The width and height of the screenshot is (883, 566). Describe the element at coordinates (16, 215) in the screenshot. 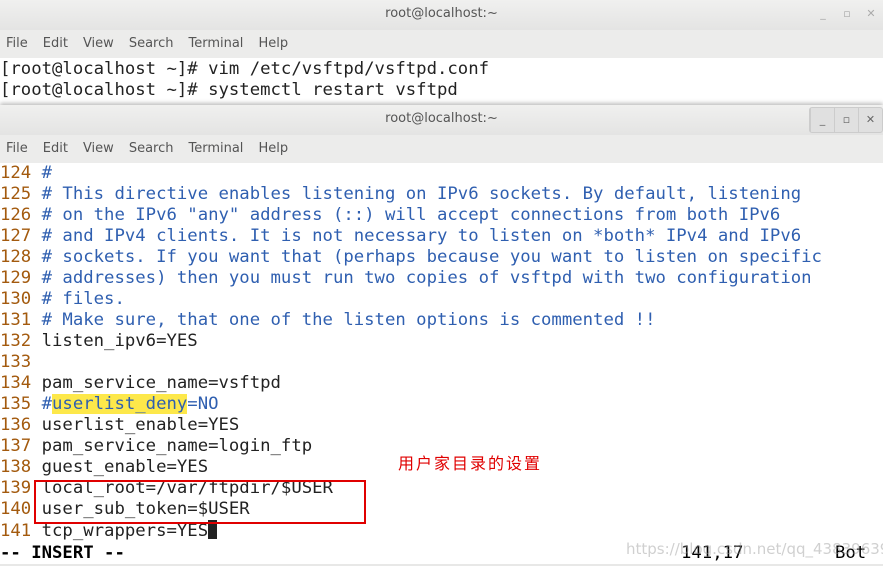

I see `line-number: 126` at that location.